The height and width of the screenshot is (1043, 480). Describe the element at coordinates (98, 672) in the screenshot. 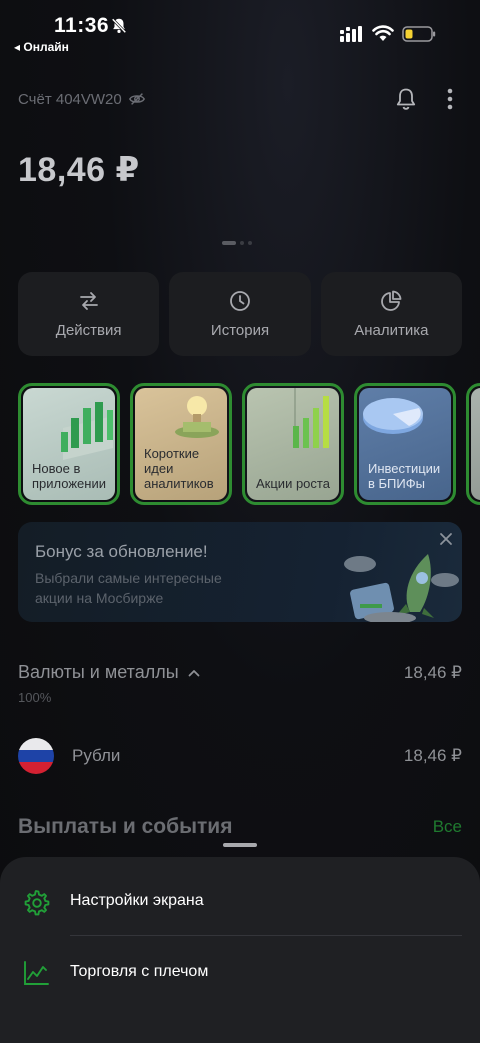

I see `currencies-title: Валюты и металлы` at that location.